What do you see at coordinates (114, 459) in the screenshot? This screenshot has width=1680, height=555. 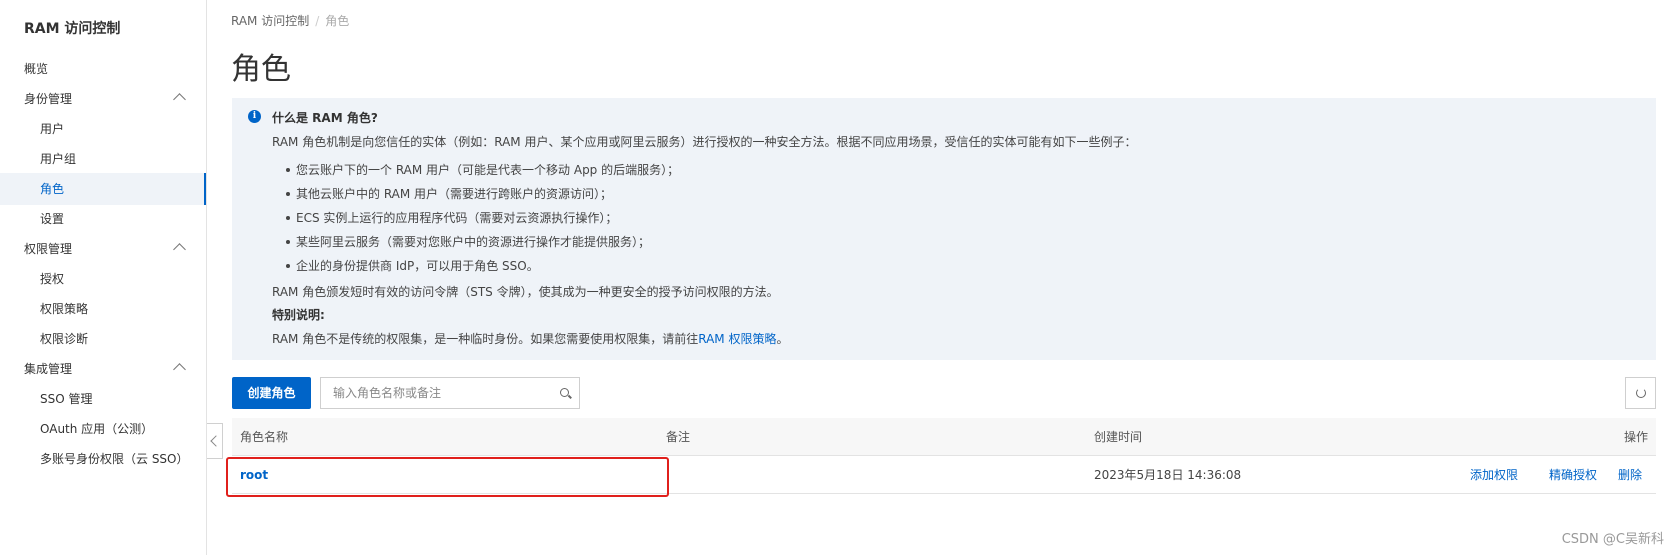 I see `sidebar-item-label: 多账号身份权限（云 SSO）` at bounding box center [114, 459].